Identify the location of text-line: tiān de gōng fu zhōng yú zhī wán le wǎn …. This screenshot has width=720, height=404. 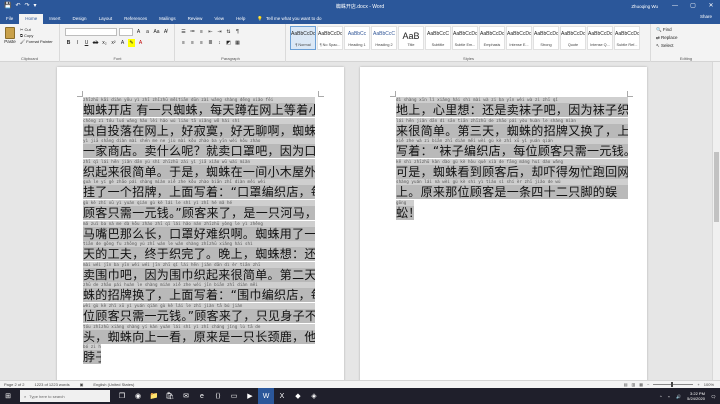
(199, 251).